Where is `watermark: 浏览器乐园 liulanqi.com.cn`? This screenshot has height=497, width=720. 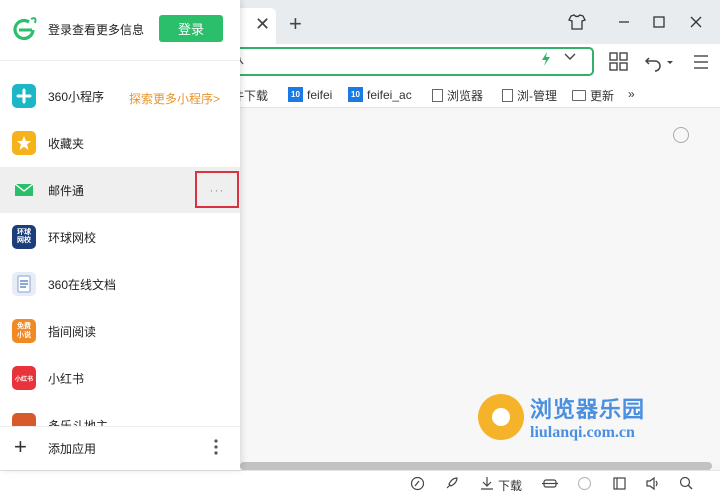 watermark: 浏览器乐园 liulanqi.com.cn is located at coordinates (561, 417).